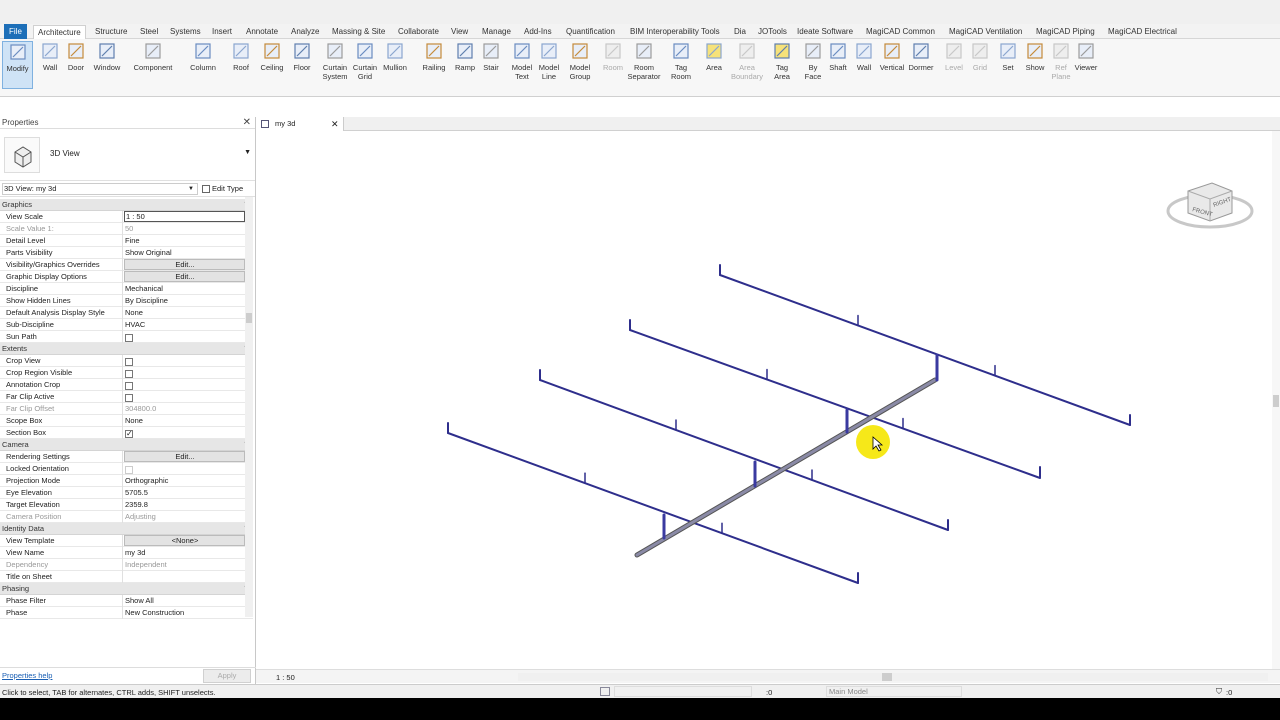 This screenshot has width=1280, height=720. Describe the element at coordinates (358, 32) in the screenshot. I see `tab-massing-site: Massing & Site` at that location.